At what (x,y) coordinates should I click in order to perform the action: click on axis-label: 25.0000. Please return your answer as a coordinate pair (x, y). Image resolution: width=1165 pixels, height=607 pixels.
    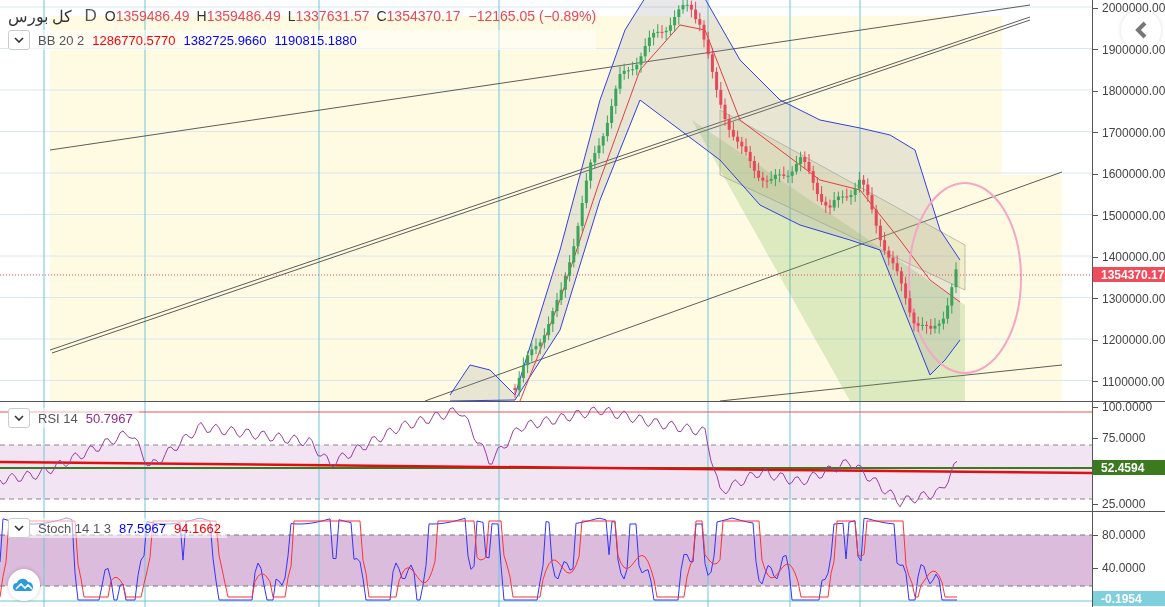
    Looking at the image, I should click on (1124, 504).